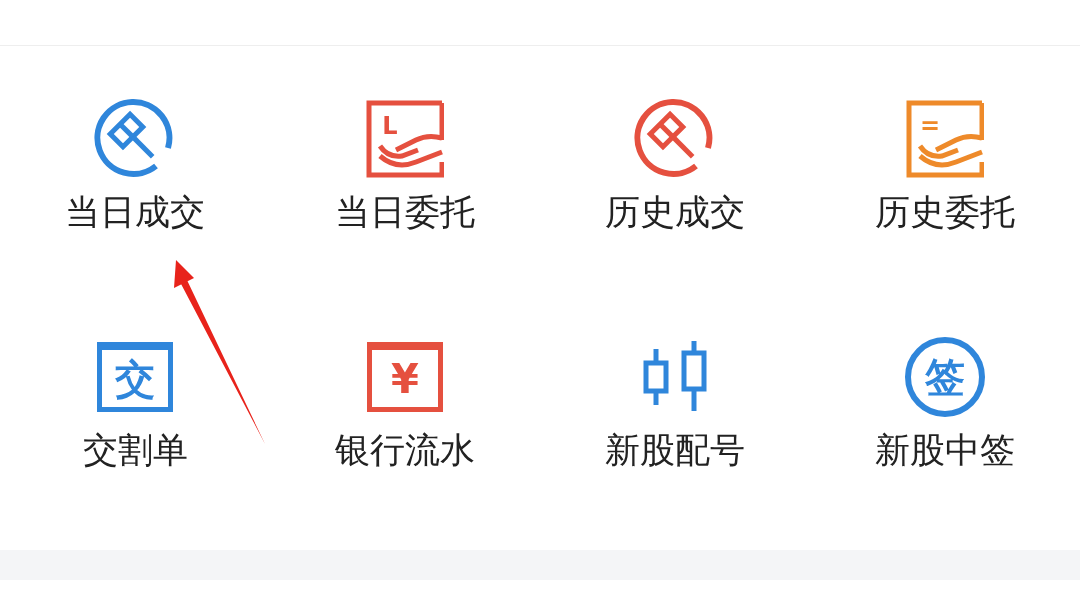 This screenshot has height=592, width=1080. I want to click on menu-label: 交割单, so click(135, 450).